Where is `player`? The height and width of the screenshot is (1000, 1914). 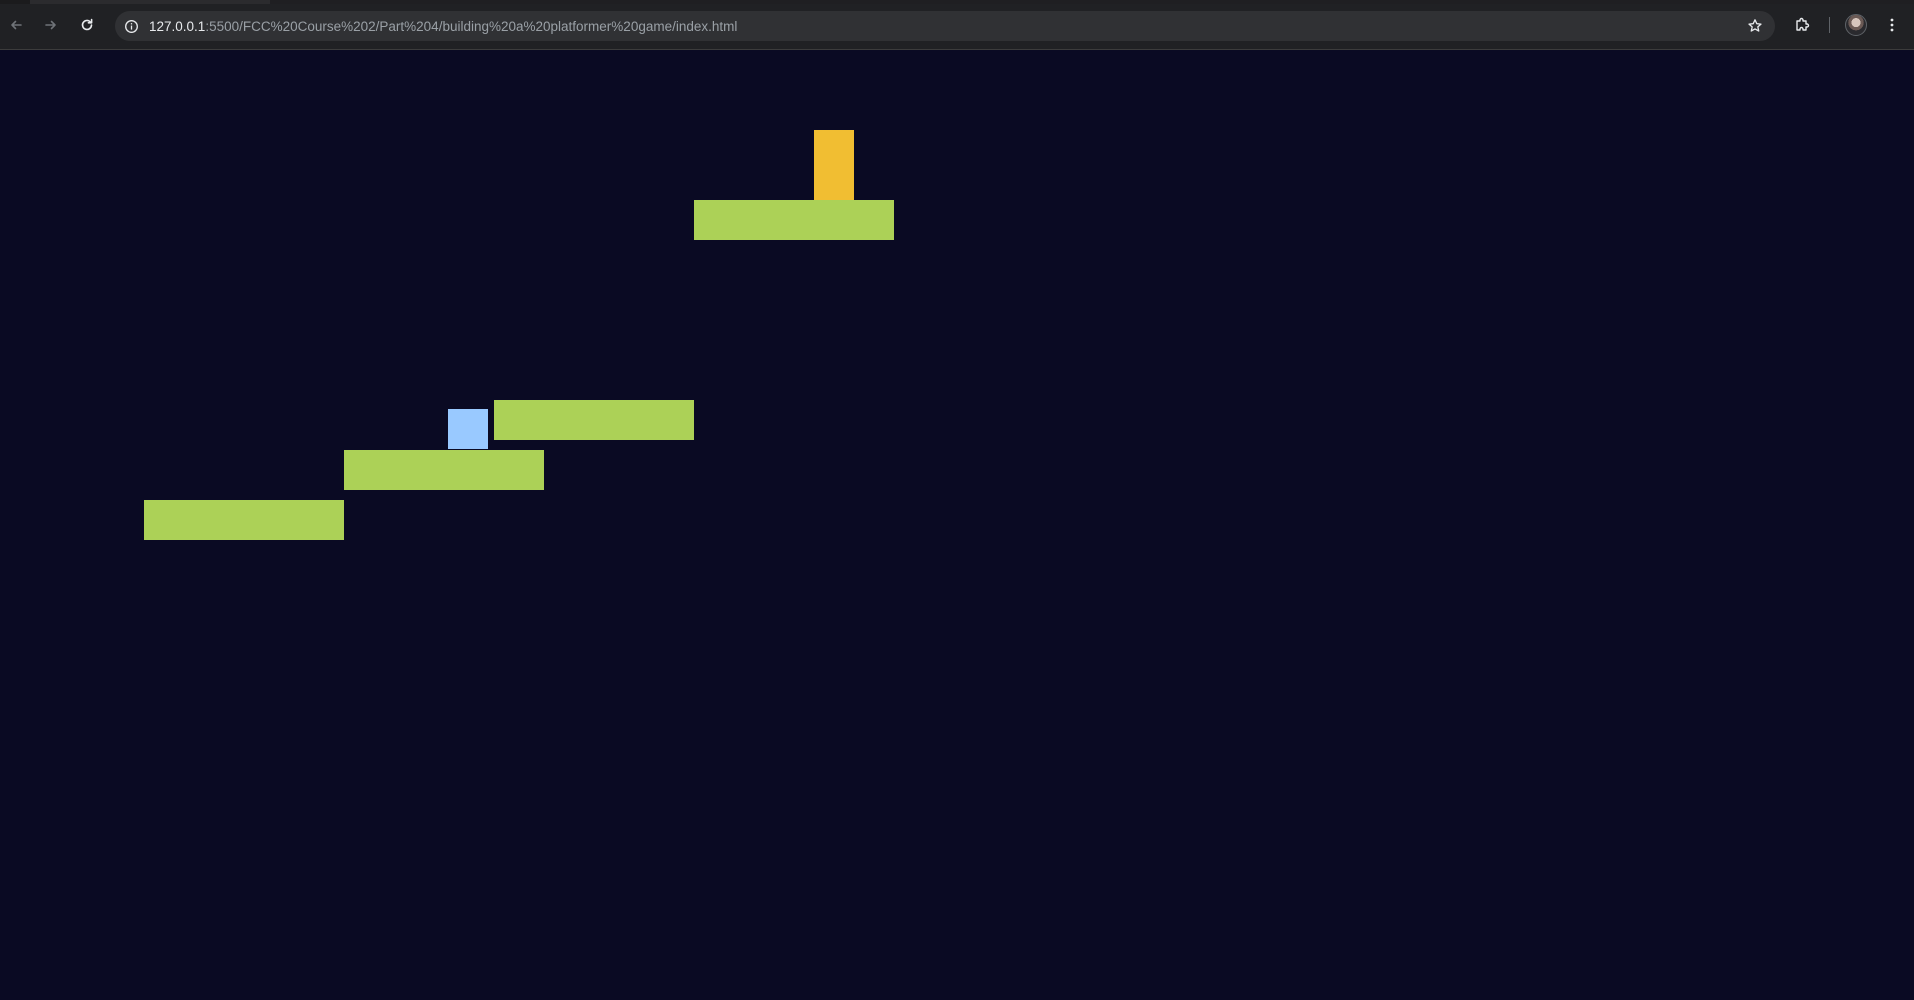 player is located at coordinates (468, 429).